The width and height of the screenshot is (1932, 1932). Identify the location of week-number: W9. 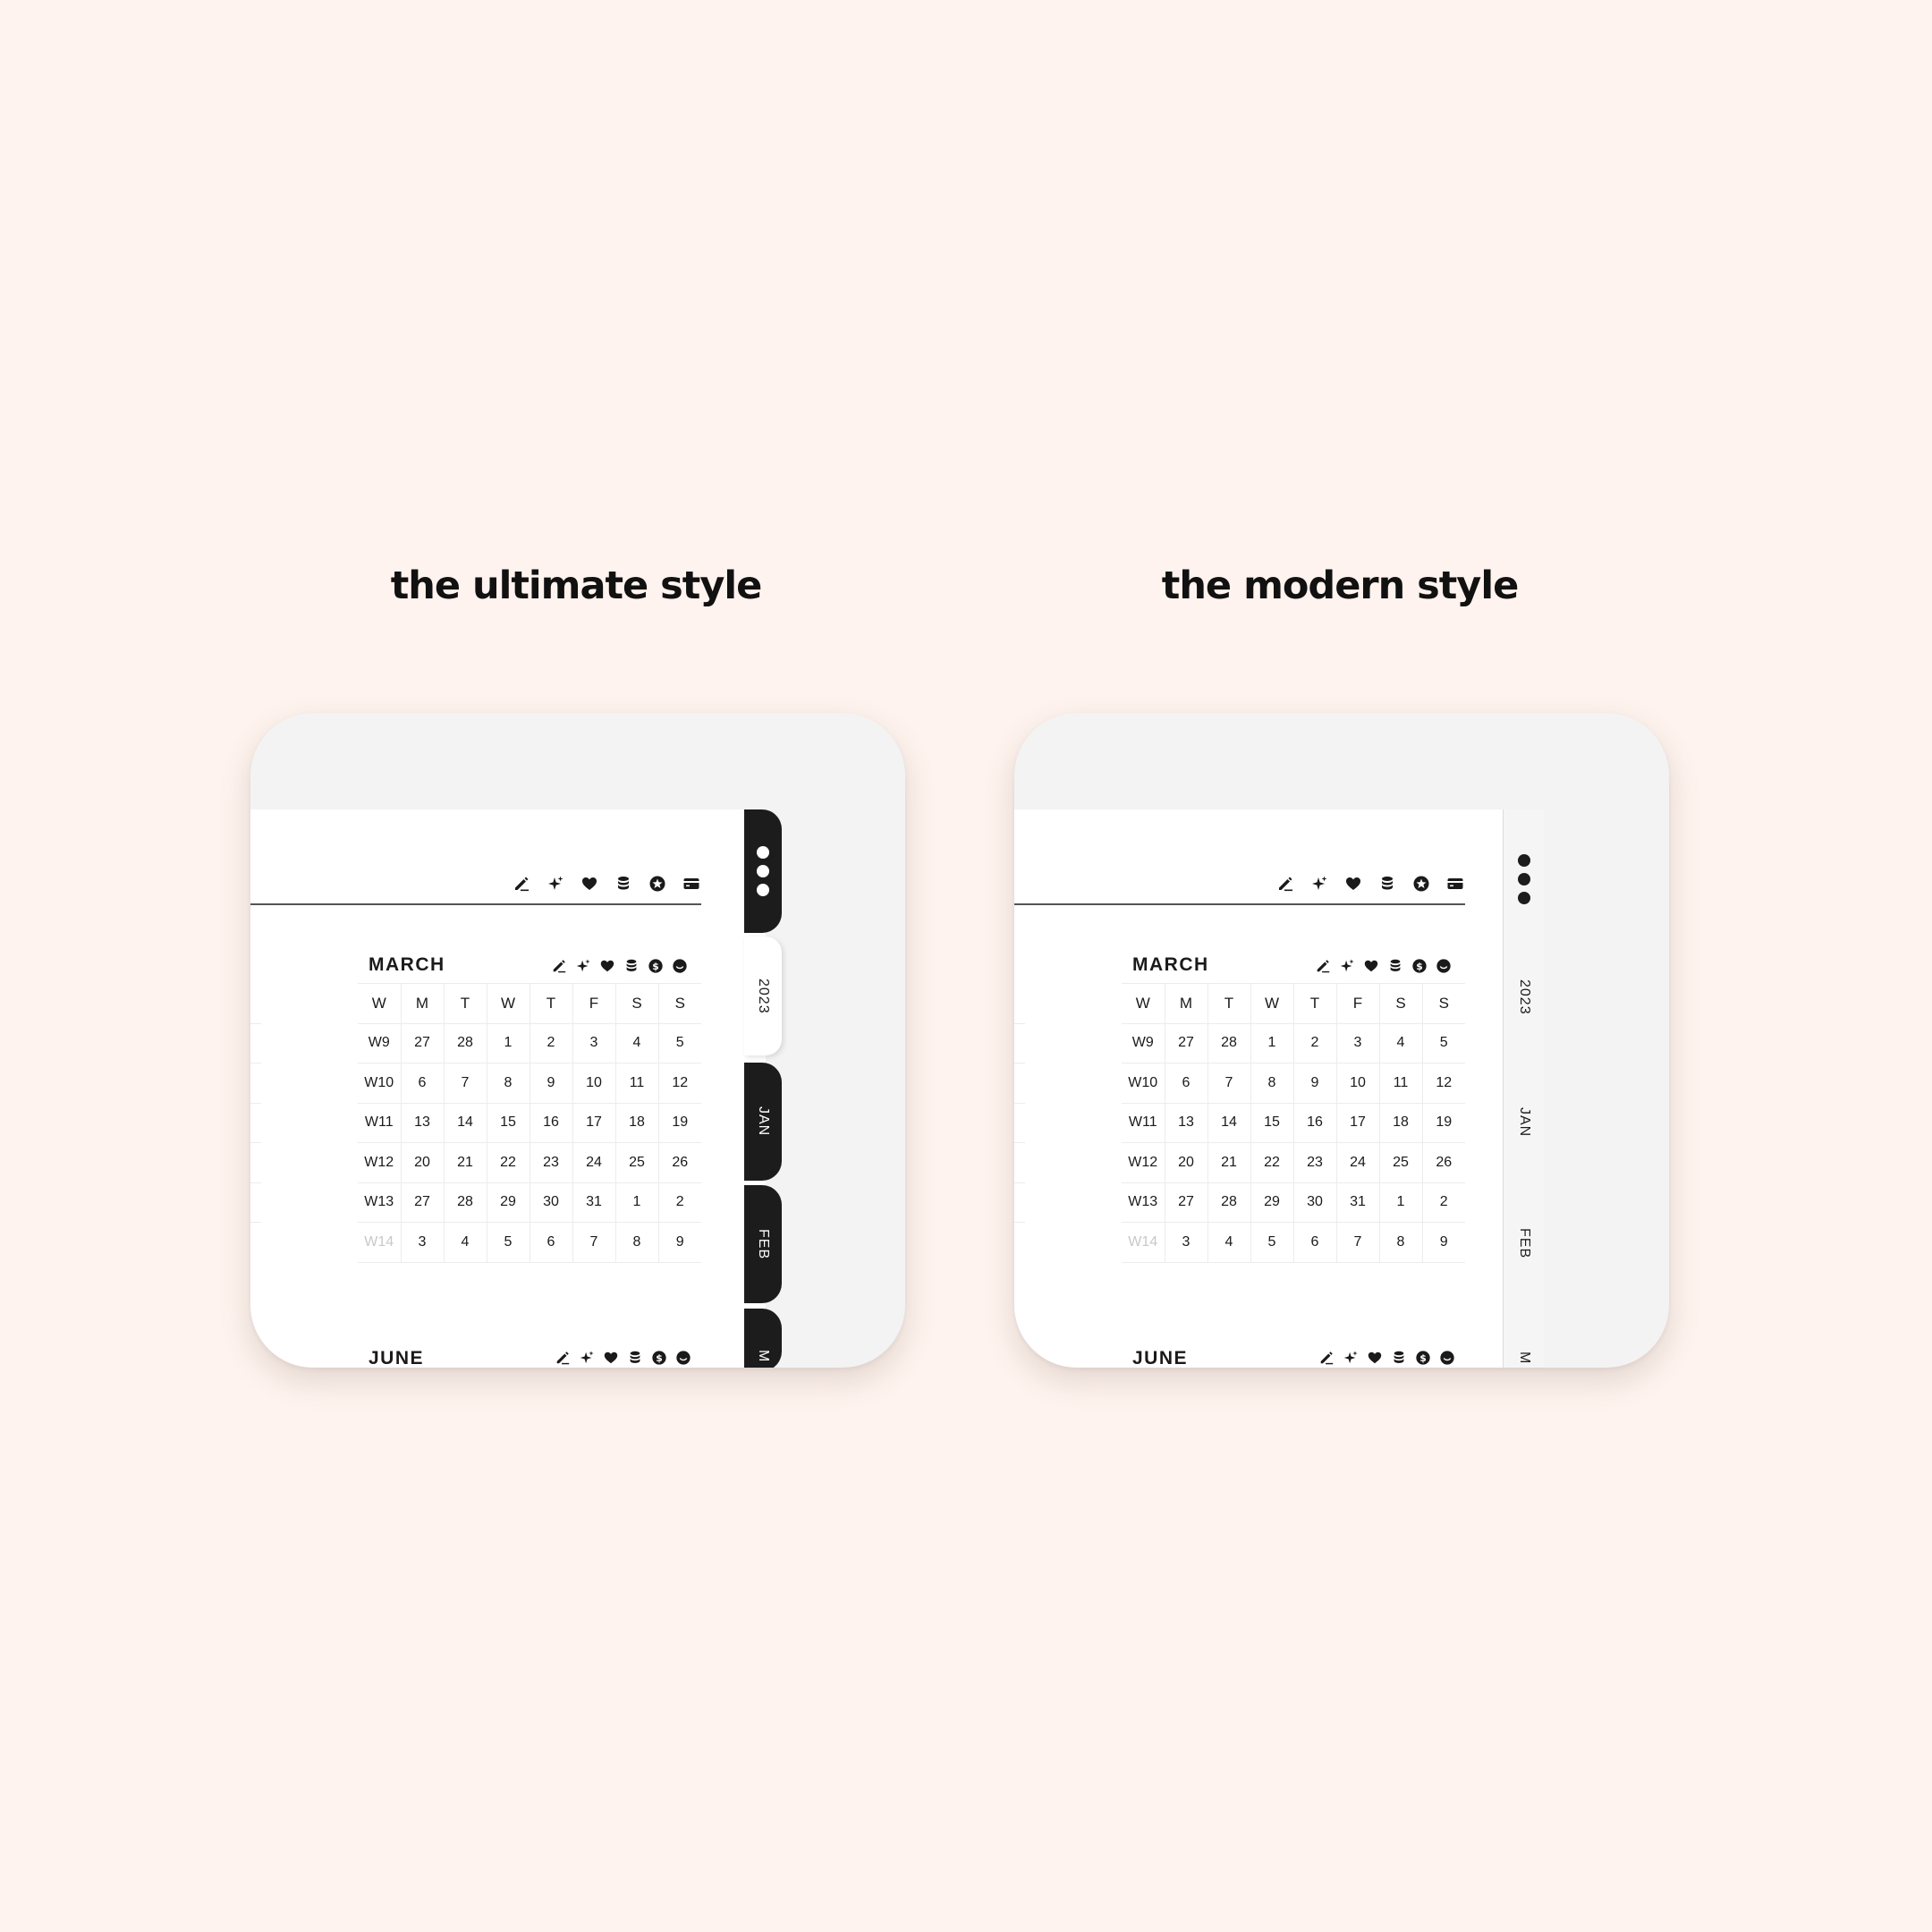
(379, 1043).